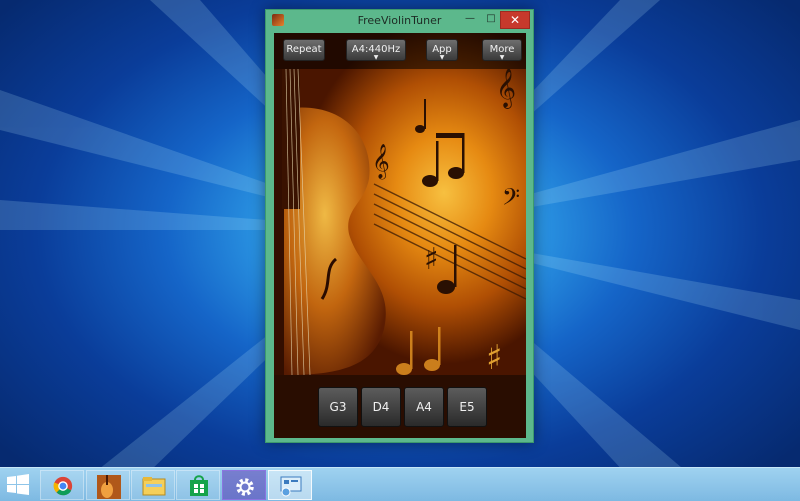 Image resolution: width=800 pixels, height=501 pixels. Describe the element at coordinates (467, 407) in the screenshot. I see `note-button-e5: E5` at that location.